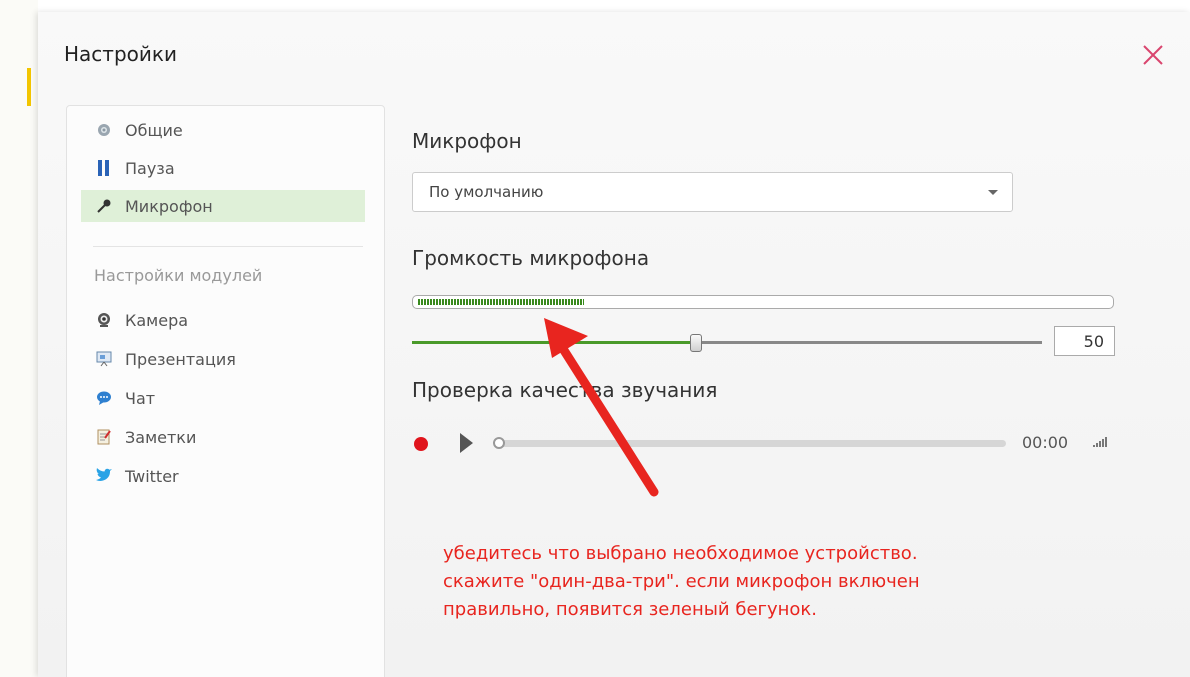 The width and height of the screenshot is (1190, 677). Describe the element at coordinates (501, 302) in the screenshot. I see `input-level-fill` at that location.